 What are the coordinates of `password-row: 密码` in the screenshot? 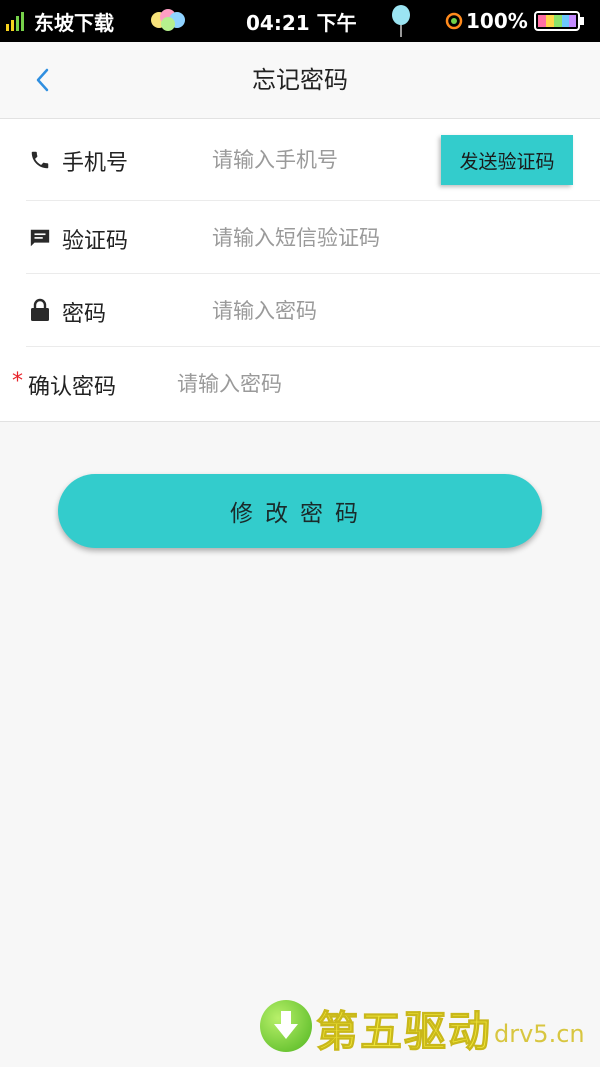 It's located at (300, 310).